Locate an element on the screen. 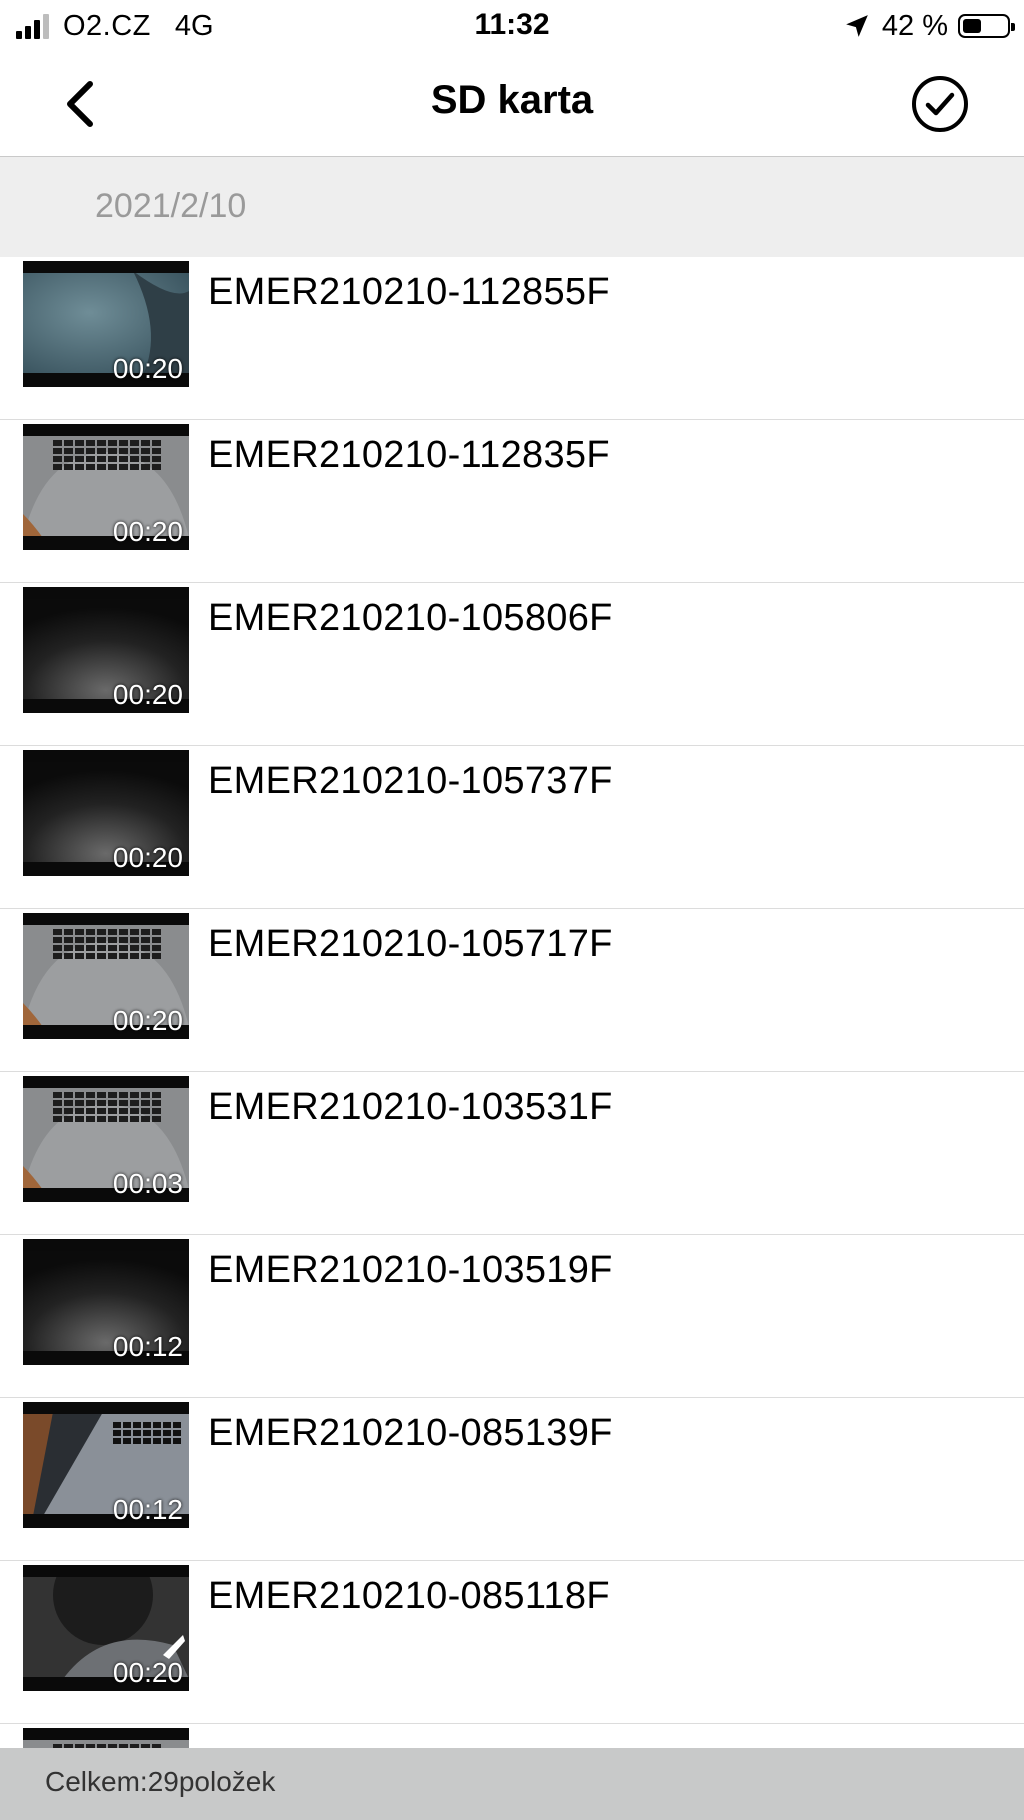  list-item: 00:03 EMER210210-103531F is located at coordinates (512, 1153).